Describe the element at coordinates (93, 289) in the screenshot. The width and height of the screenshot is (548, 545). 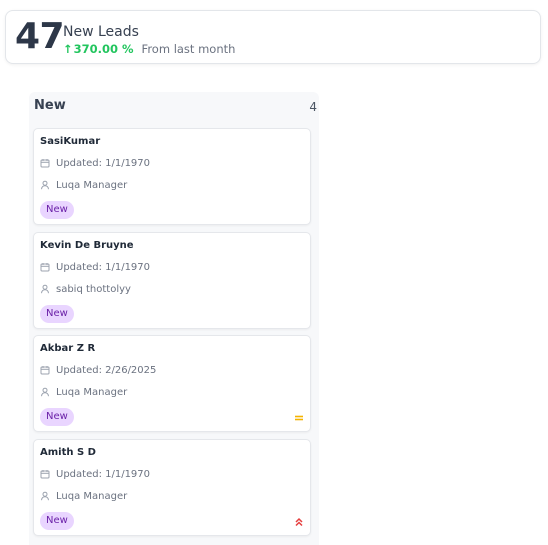
I see `lead-owner: sabiq thottolyy` at that location.